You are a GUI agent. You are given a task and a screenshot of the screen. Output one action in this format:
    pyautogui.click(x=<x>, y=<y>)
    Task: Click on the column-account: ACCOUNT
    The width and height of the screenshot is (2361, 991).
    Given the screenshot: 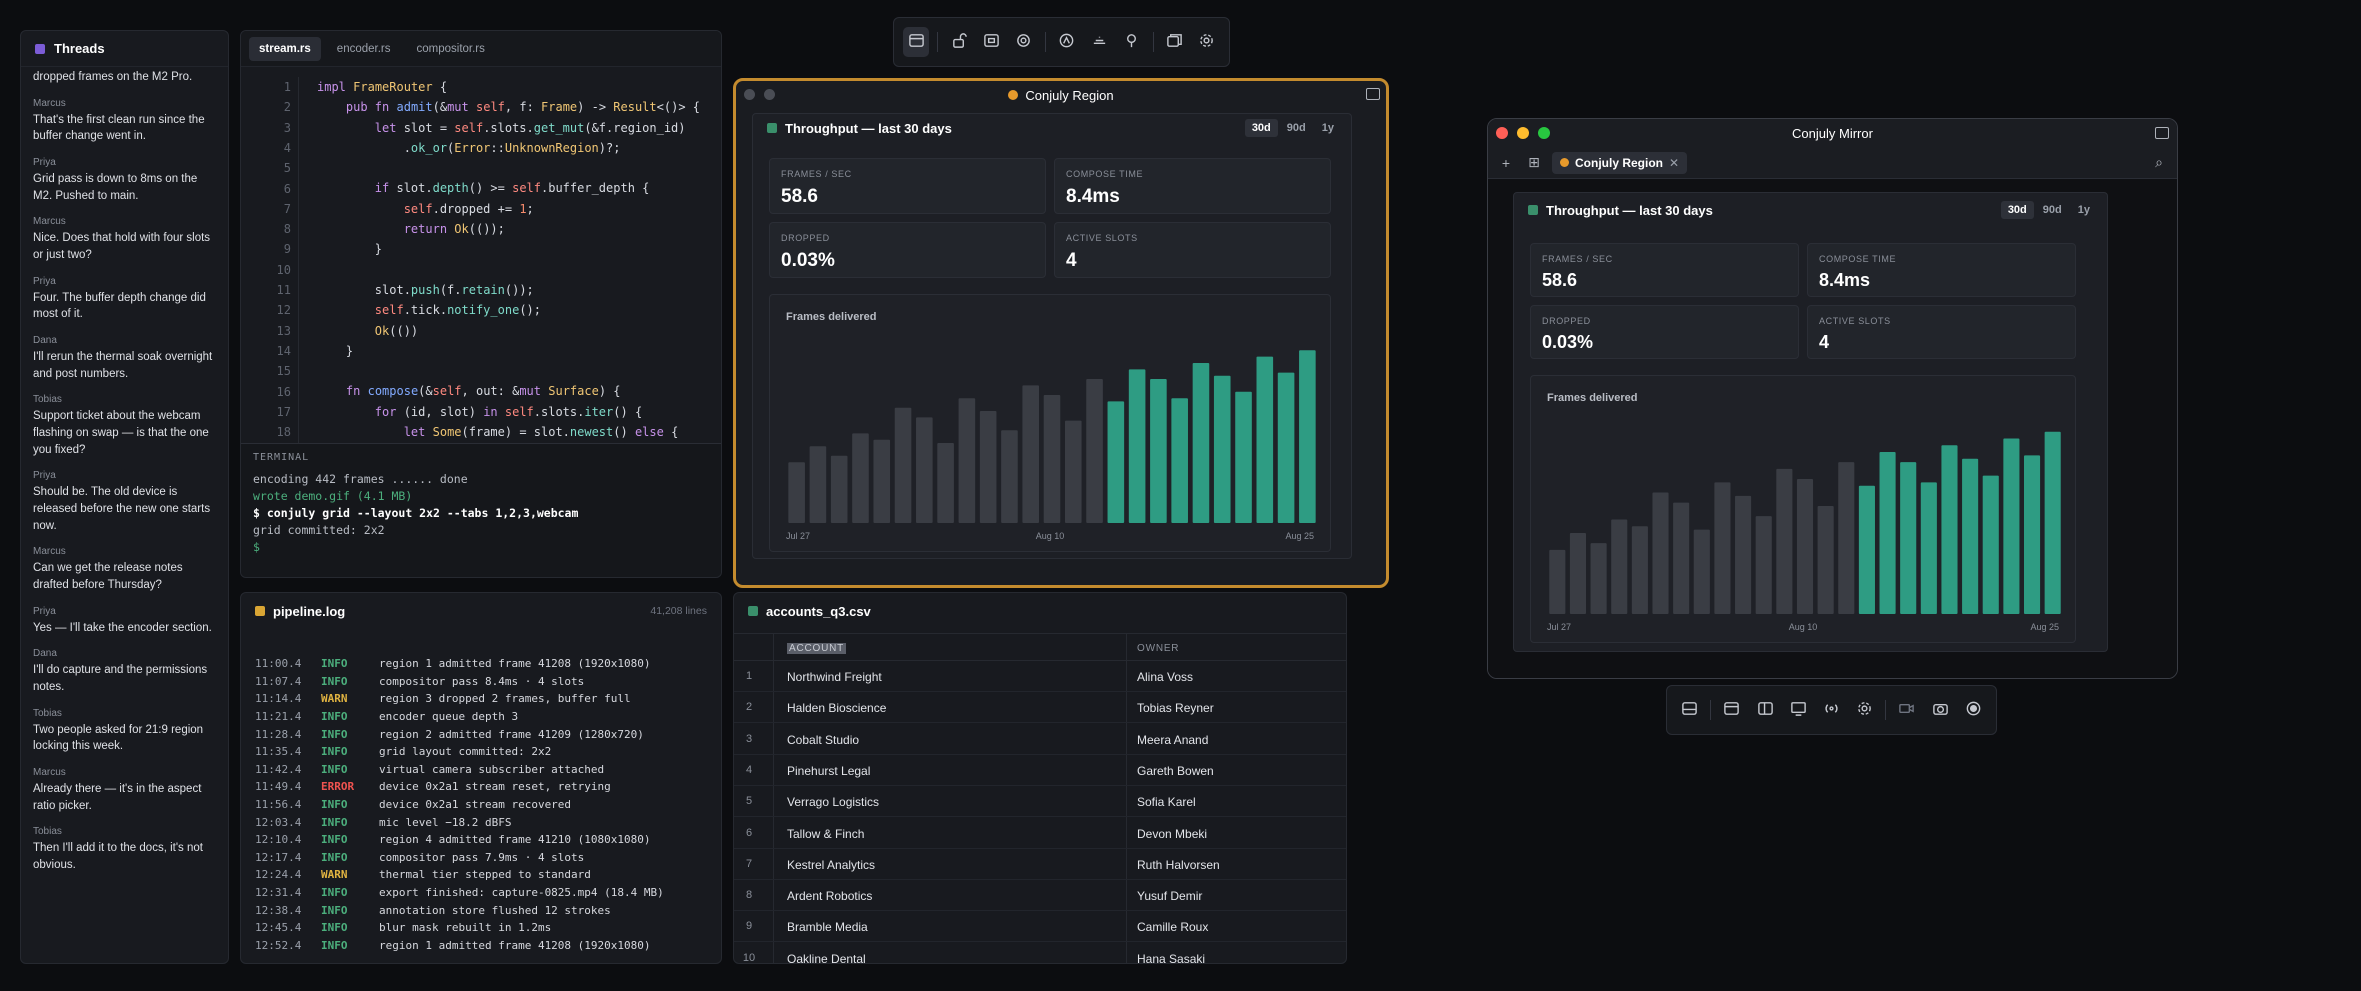 What is the action you would take?
    pyautogui.click(x=817, y=648)
    